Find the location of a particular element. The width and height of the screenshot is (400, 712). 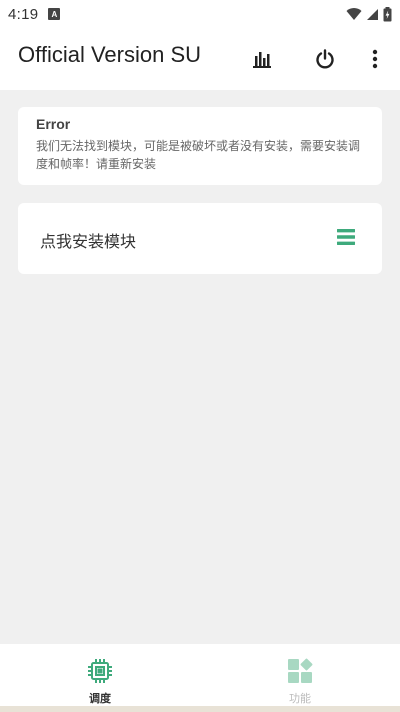

app-bar: Official Version SU is located at coordinates (200, 59).